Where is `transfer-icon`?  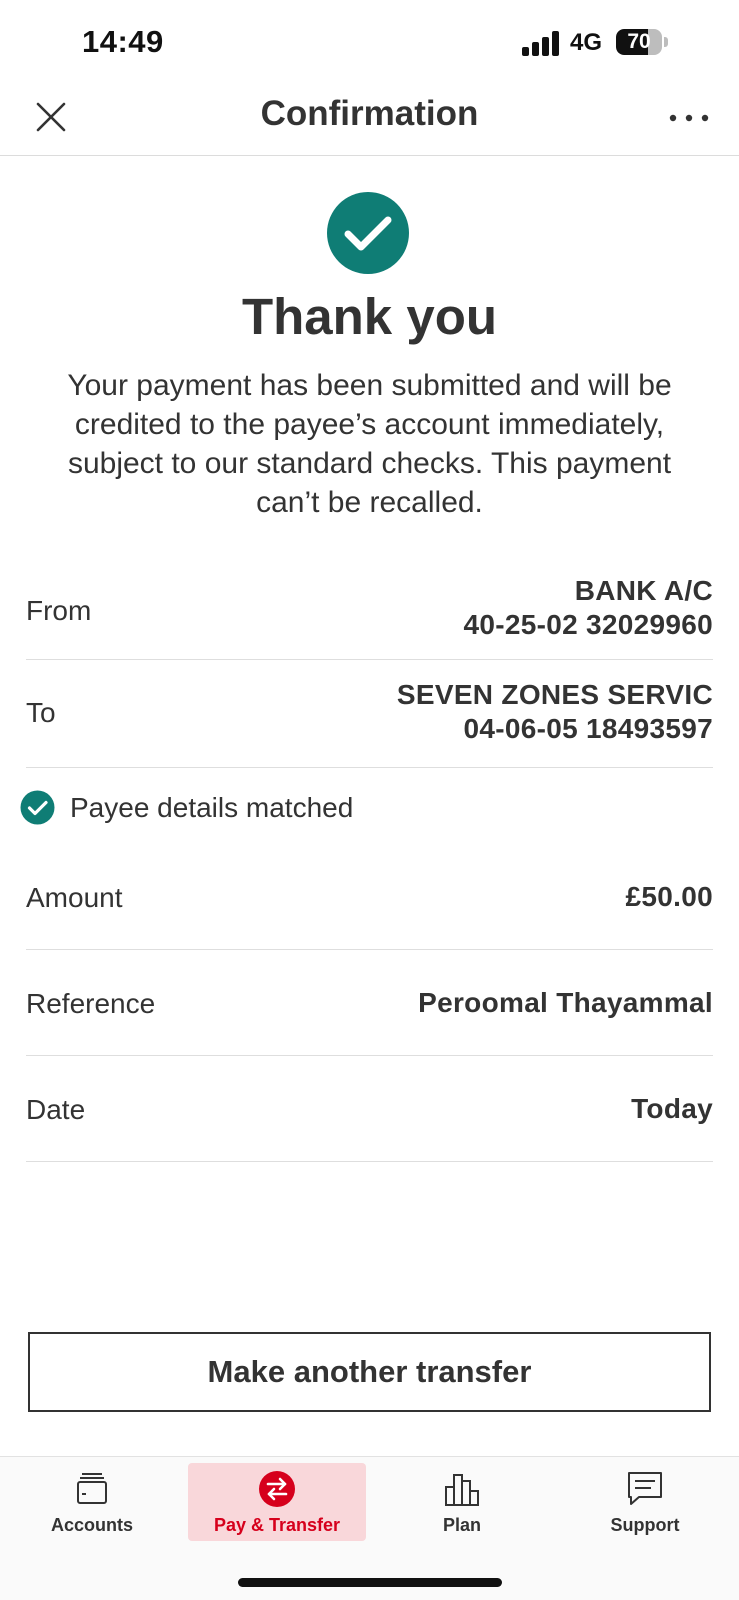 transfer-icon is located at coordinates (277, 1489).